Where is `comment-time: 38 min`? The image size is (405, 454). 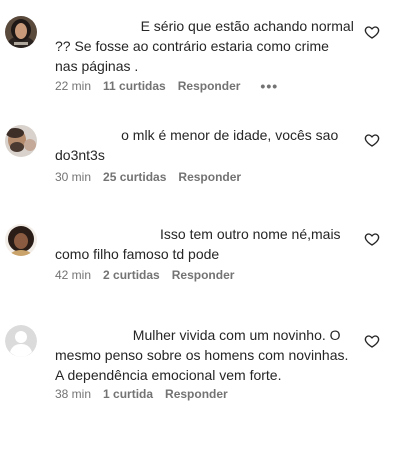 comment-time: 38 min is located at coordinates (73, 394).